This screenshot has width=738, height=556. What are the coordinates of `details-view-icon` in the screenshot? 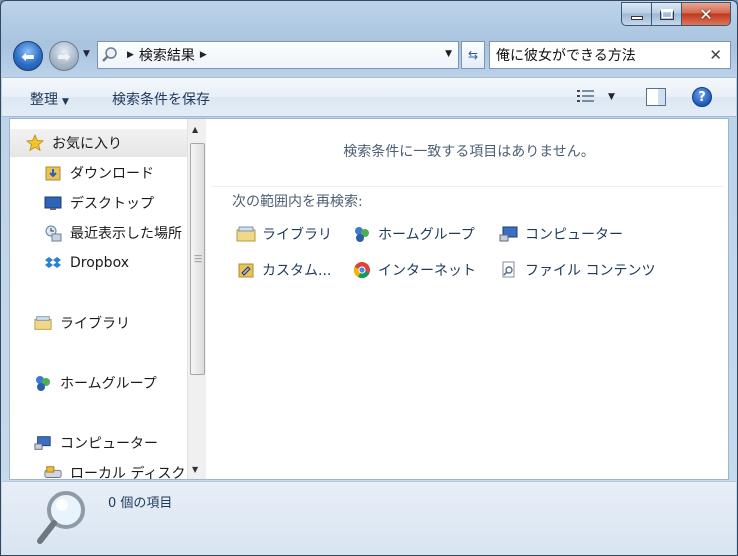 It's located at (585, 96).